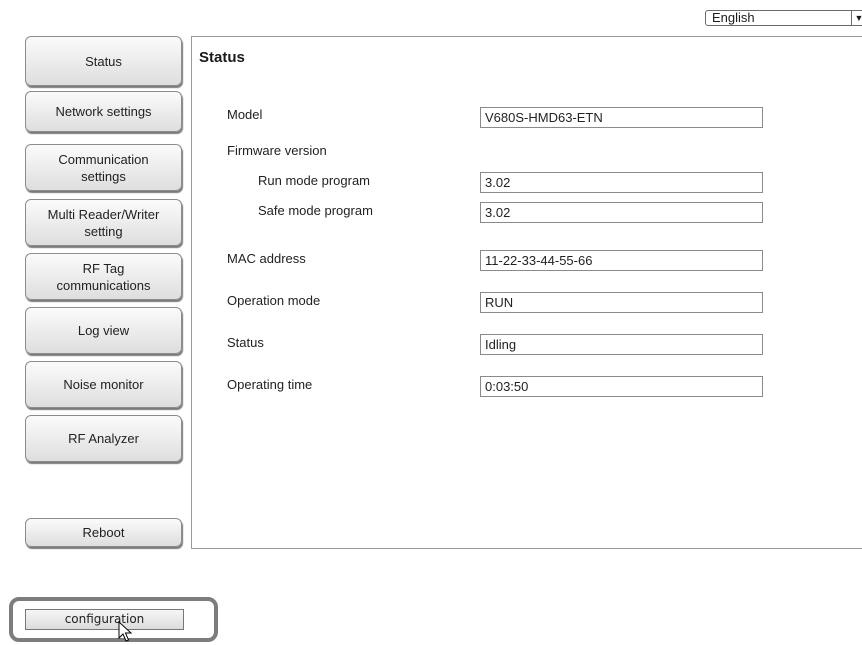 The height and width of the screenshot is (645, 862). Describe the element at coordinates (621, 386) in the screenshot. I see `operating-time-field: 0:03:50` at that location.